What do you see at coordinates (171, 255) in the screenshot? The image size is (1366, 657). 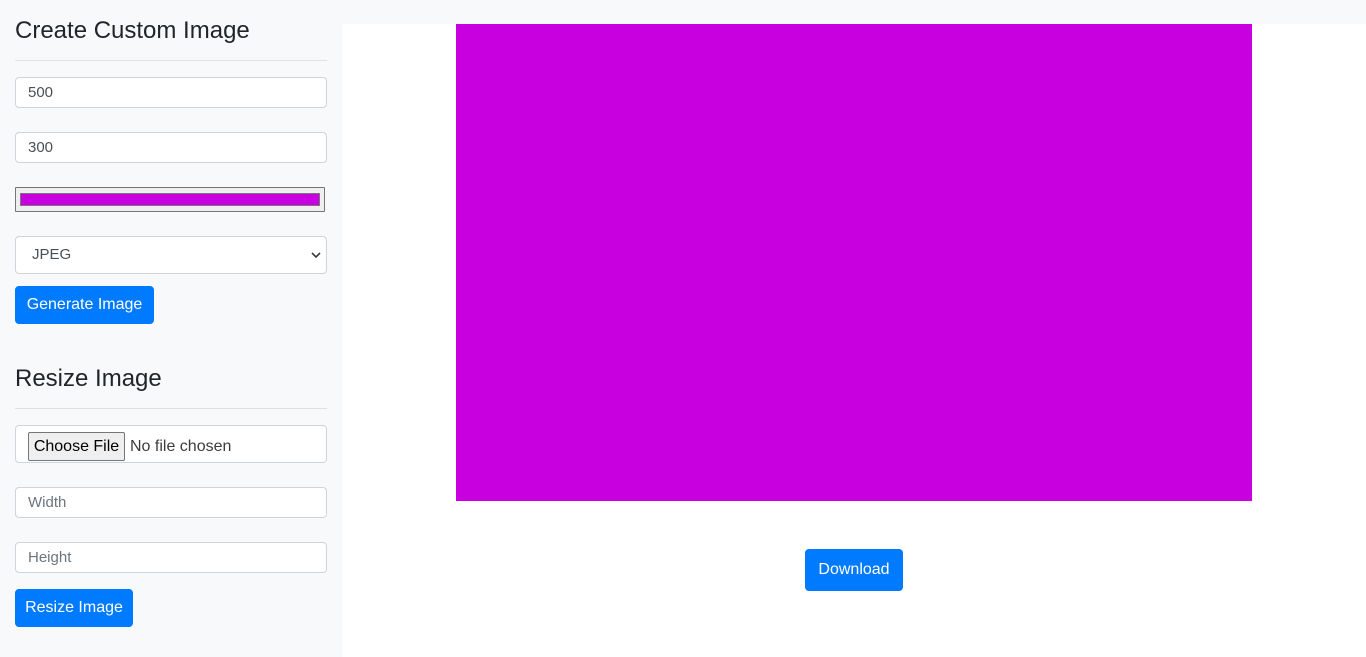 I see `format-select: JPEG` at bounding box center [171, 255].